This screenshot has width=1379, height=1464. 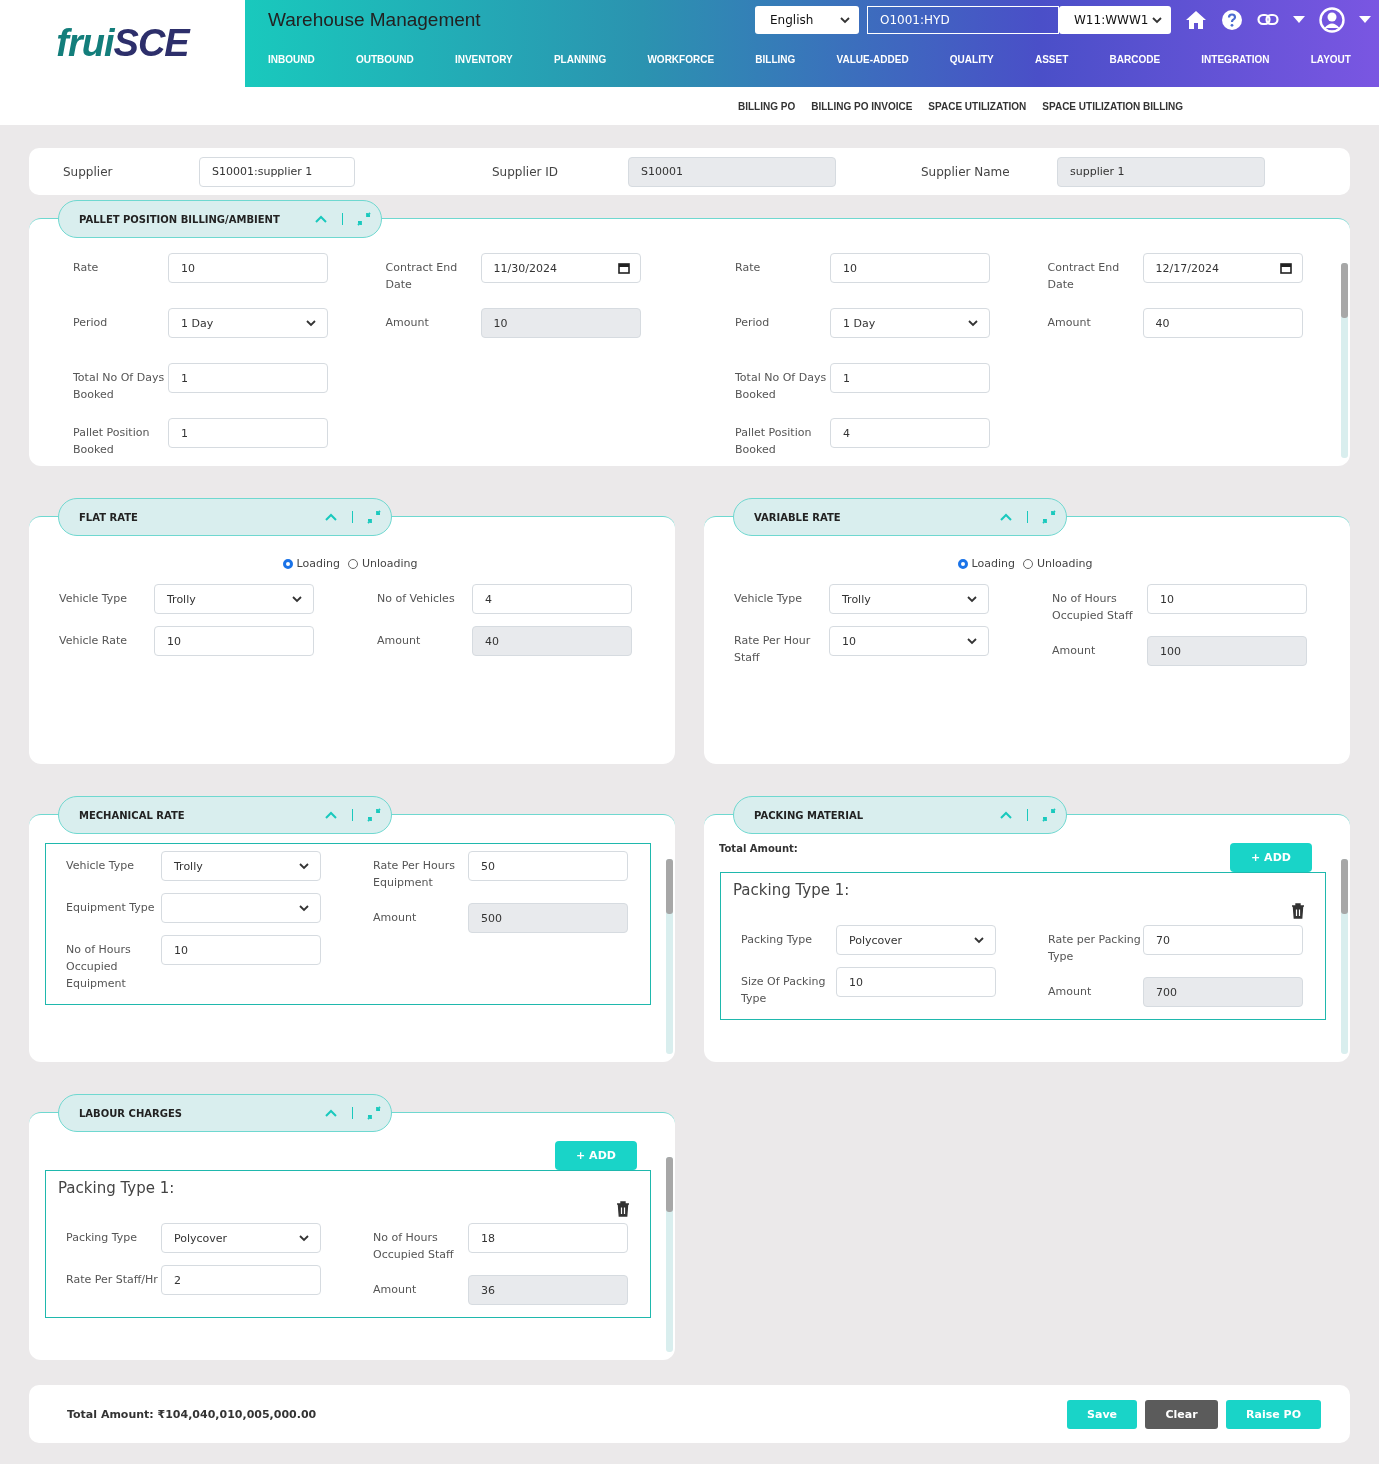 I want to click on subnav-item: SPACE UTILIZATION, so click(x=977, y=106).